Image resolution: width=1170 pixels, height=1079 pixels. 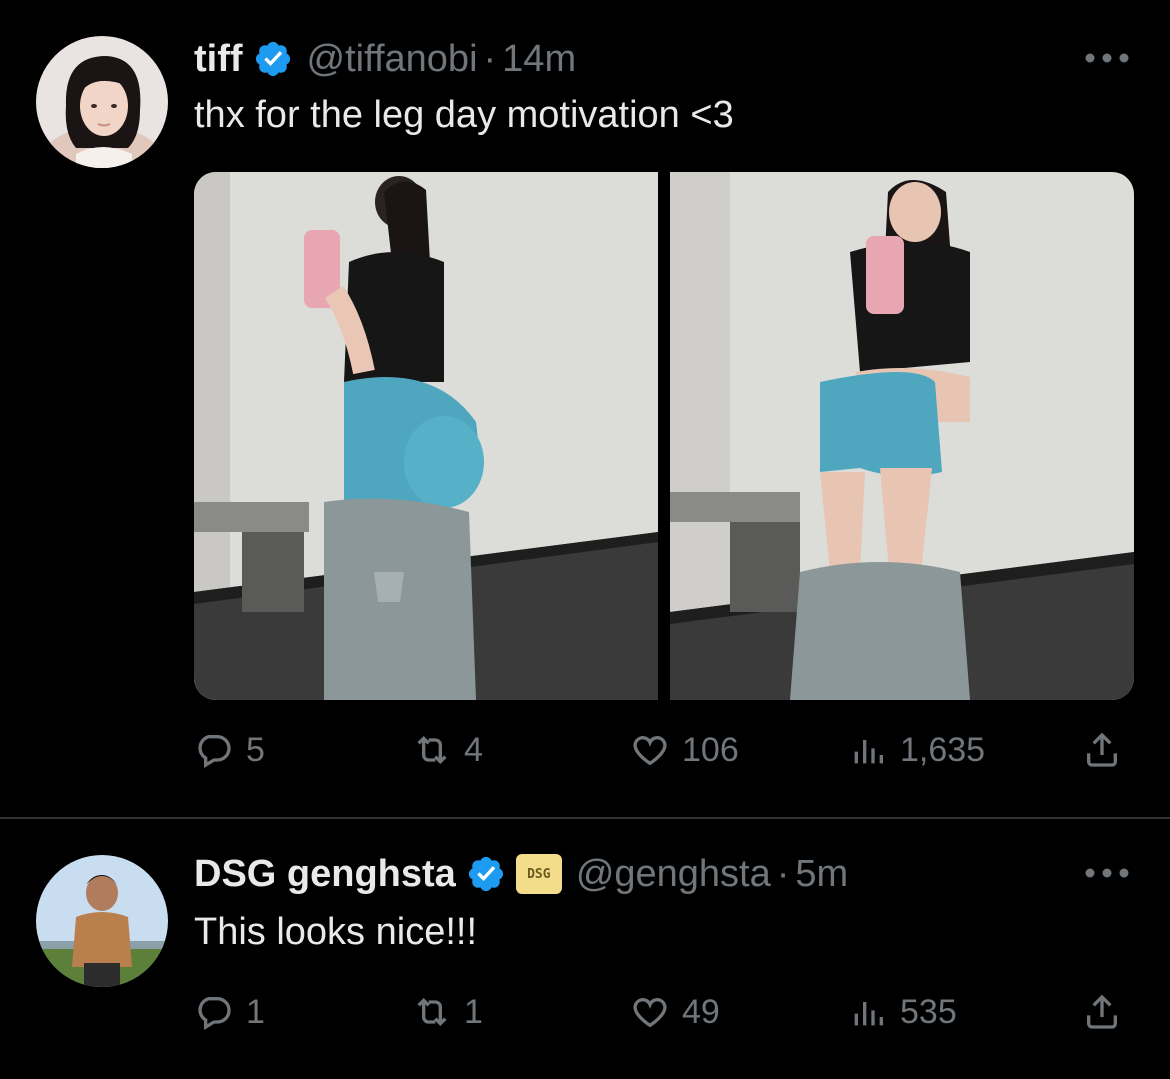 I want to click on like-button: 106, so click(x=684, y=750).